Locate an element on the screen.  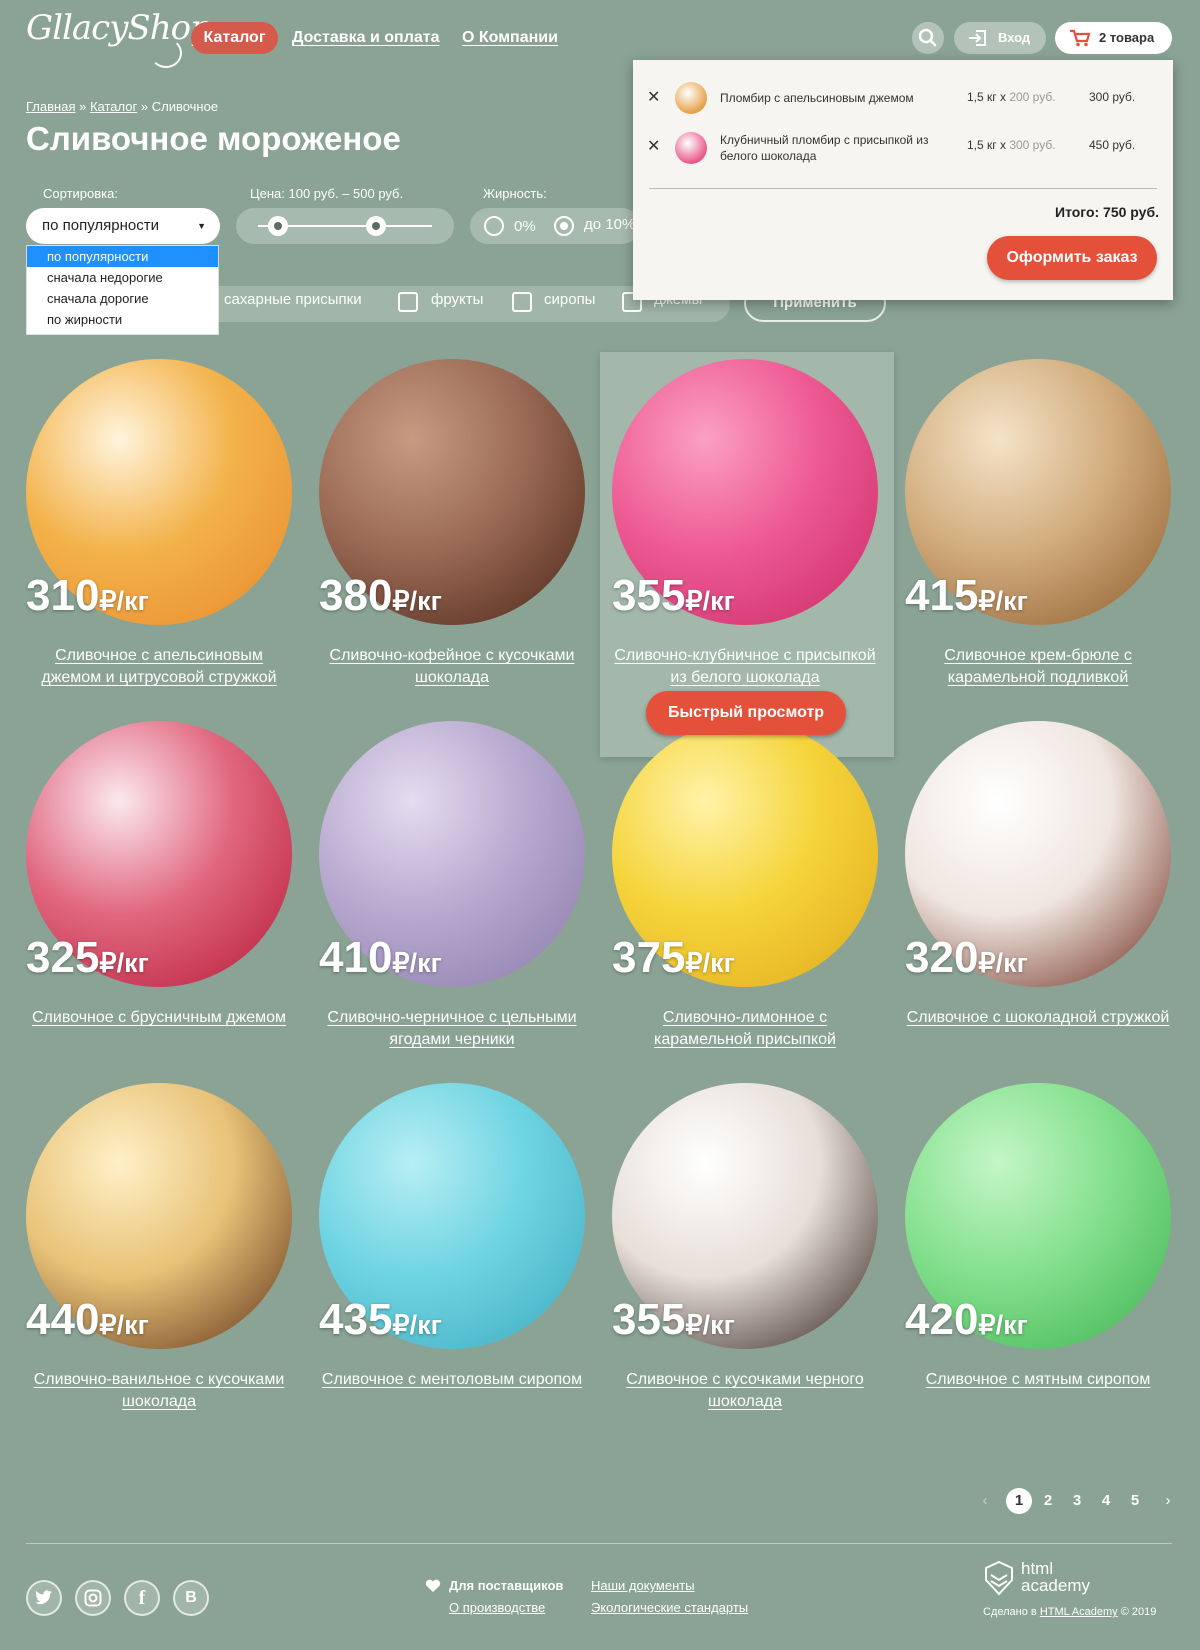
product-price: 325₽/кг is located at coordinates (87, 957).